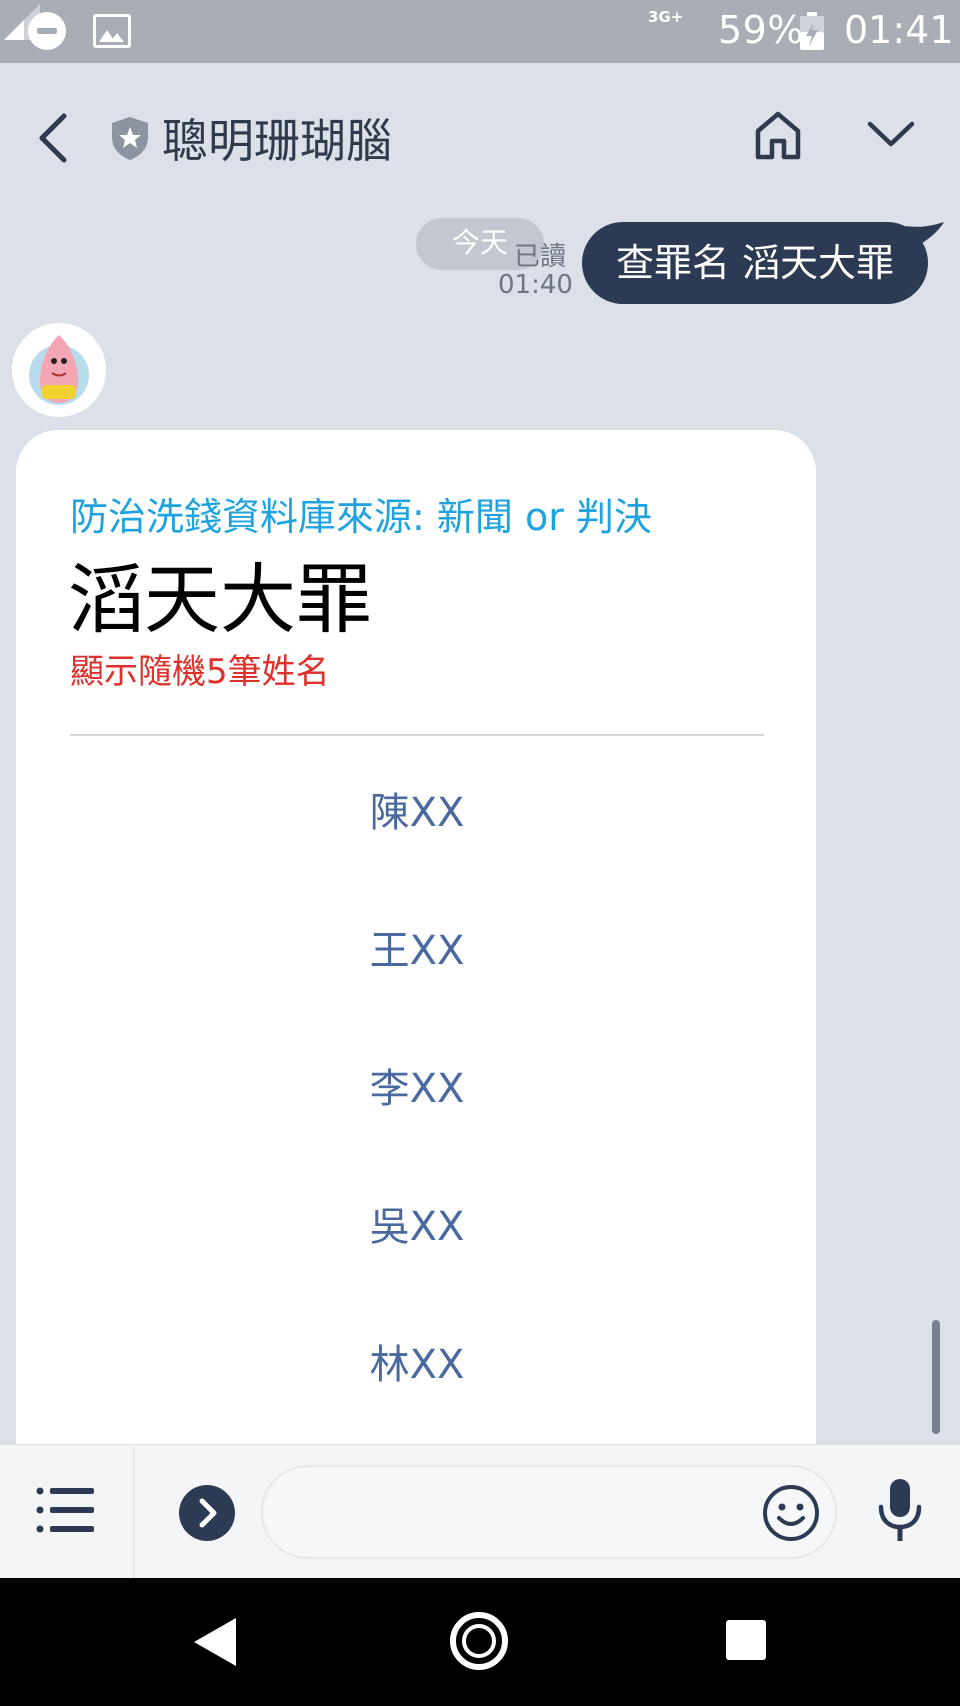  I want to click on bot-avatar, so click(59, 370).